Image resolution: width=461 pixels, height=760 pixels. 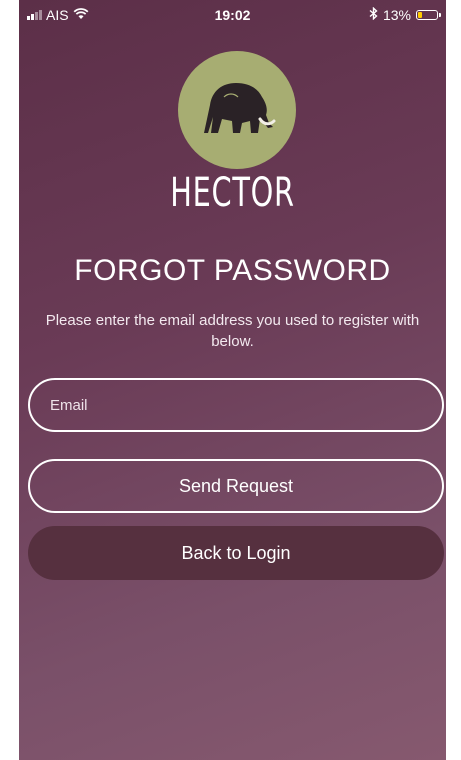 I want to click on battery-icon, so click(x=428, y=15).